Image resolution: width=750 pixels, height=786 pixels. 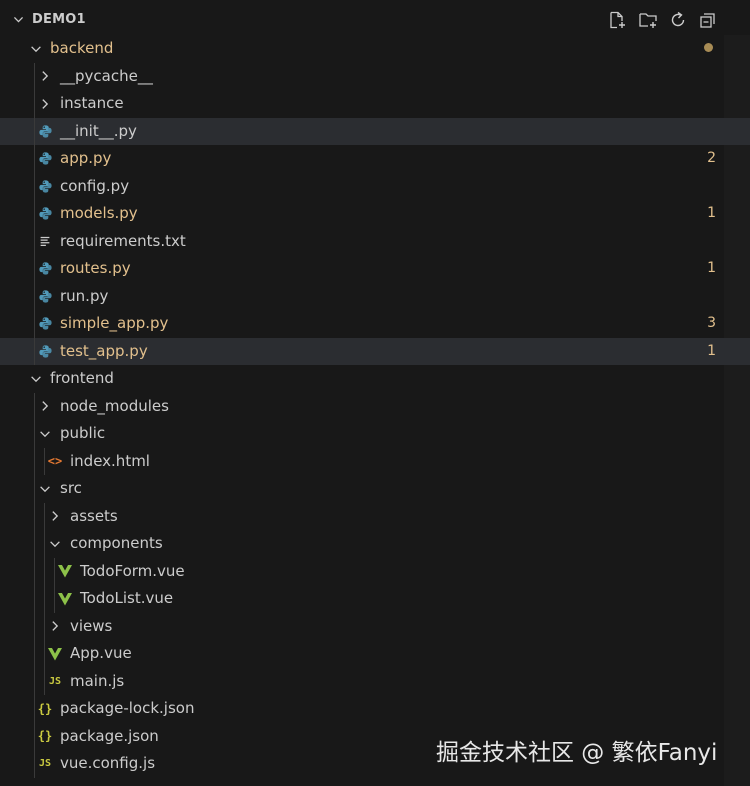 What do you see at coordinates (95, 268) in the screenshot?
I see `tree-item-label: routes.py` at bounding box center [95, 268].